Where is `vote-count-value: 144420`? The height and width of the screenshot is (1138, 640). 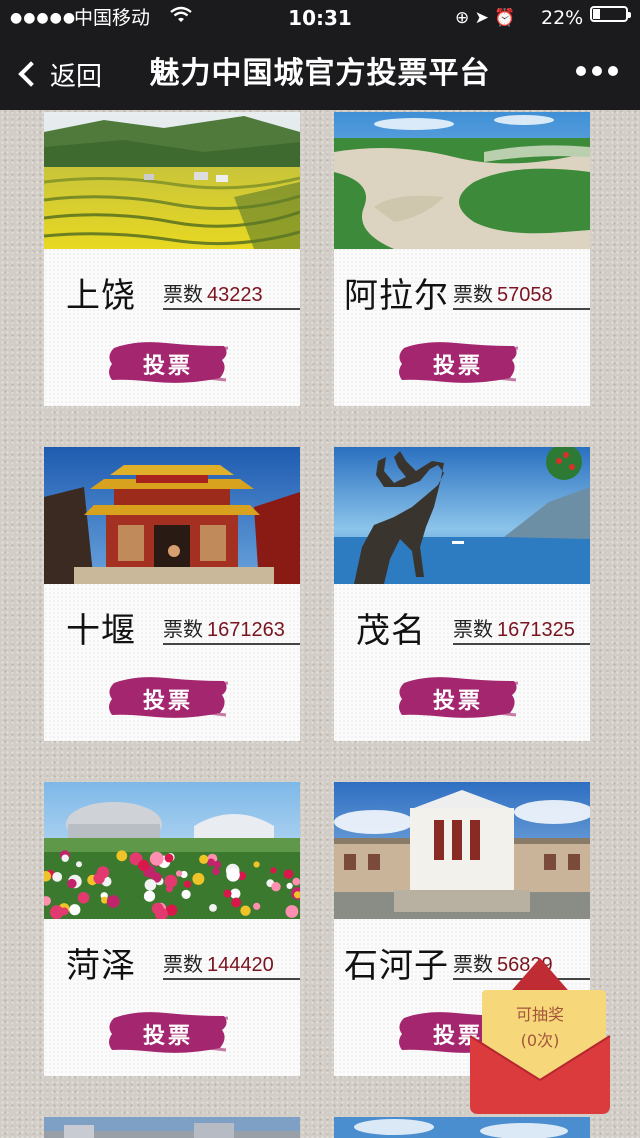
vote-count-value: 144420 is located at coordinates (240, 965).